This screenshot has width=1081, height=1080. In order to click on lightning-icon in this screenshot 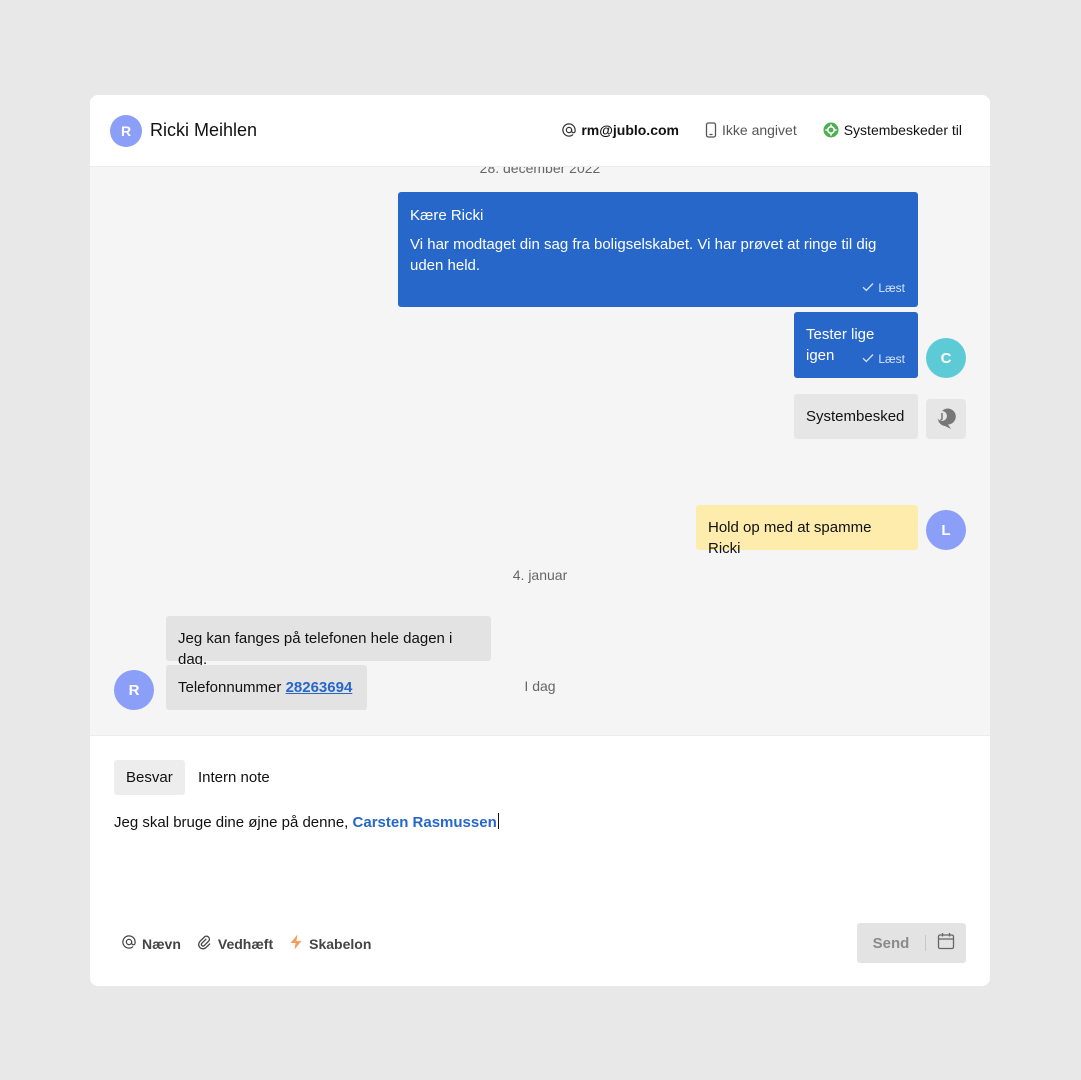, I will do `click(296, 944)`.